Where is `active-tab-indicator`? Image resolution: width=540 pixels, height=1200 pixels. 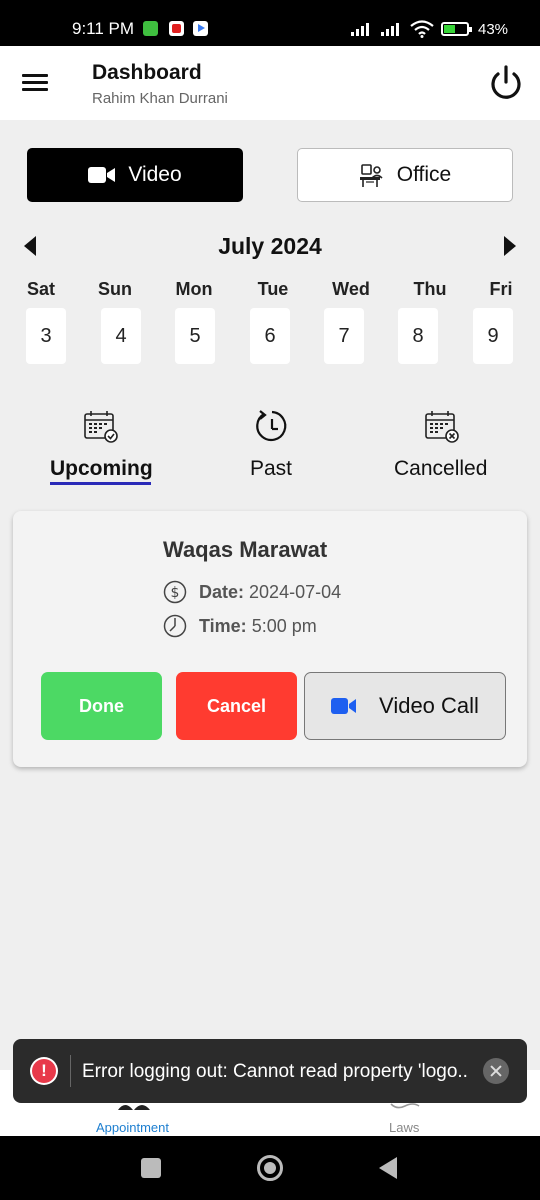 active-tab-indicator is located at coordinates (100, 483).